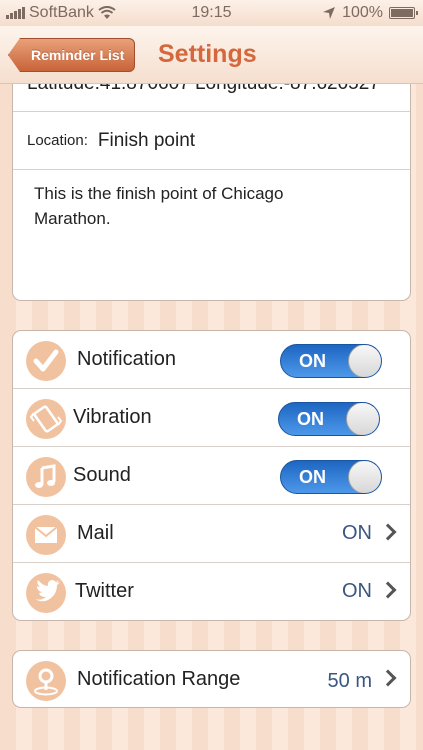 The width and height of the screenshot is (423, 750). I want to click on location-row: Location: Finish point, so click(211, 141).